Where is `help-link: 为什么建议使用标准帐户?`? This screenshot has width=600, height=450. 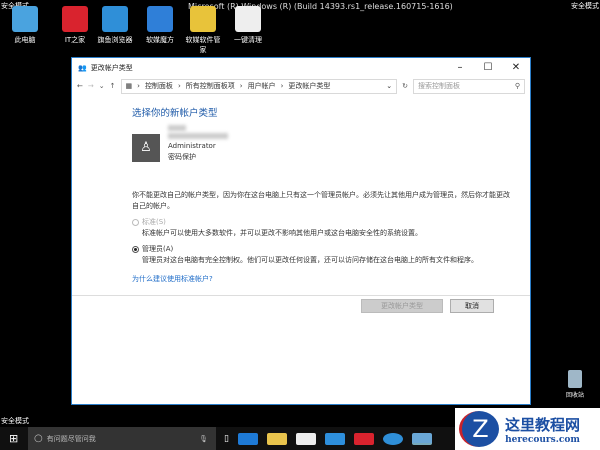
help-link: 为什么建议使用标准帐户? is located at coordinates (321, 279).